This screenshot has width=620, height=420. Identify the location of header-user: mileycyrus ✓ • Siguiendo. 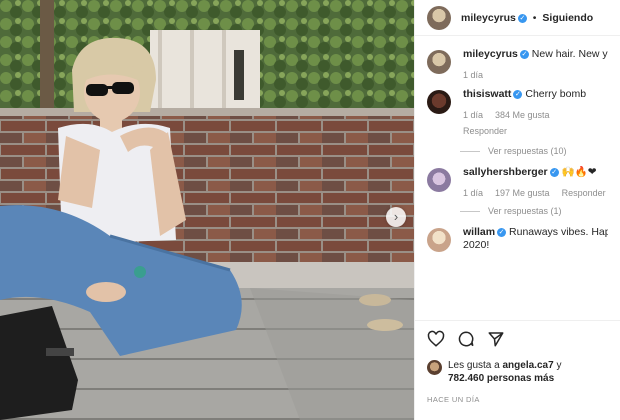
(527, 18).